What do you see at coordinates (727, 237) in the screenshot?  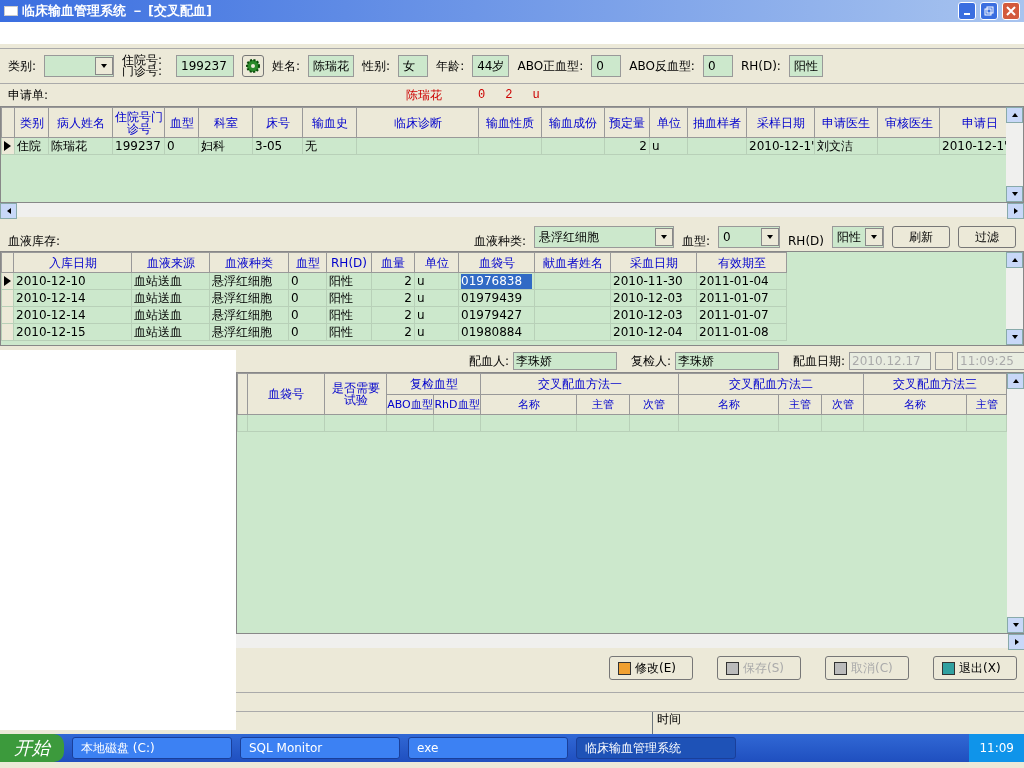 I see `select-value: 0` at bounding box center [727, 237].